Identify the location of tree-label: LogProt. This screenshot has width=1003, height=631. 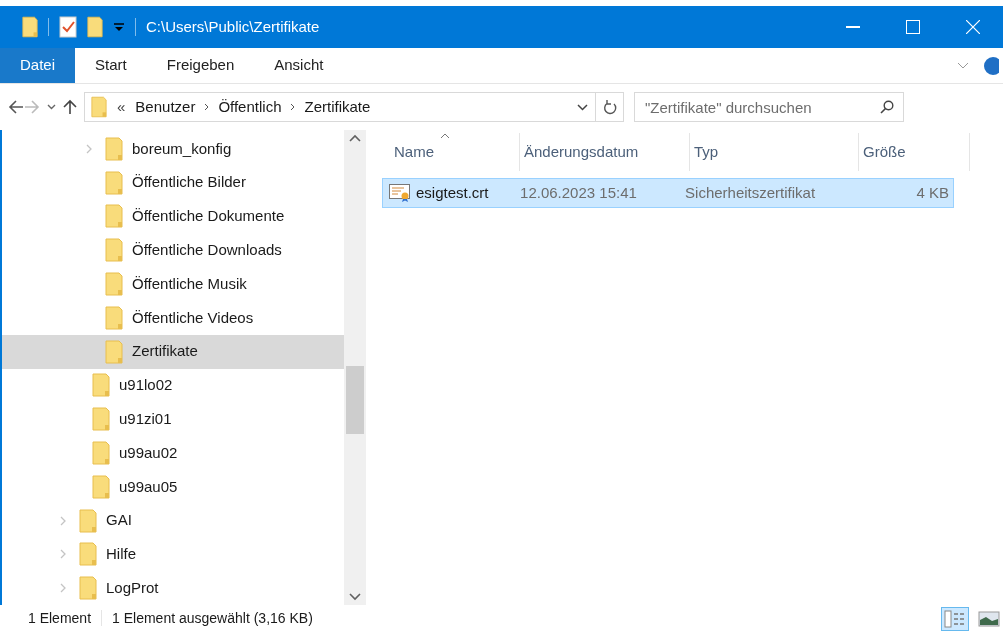
(132, 588).